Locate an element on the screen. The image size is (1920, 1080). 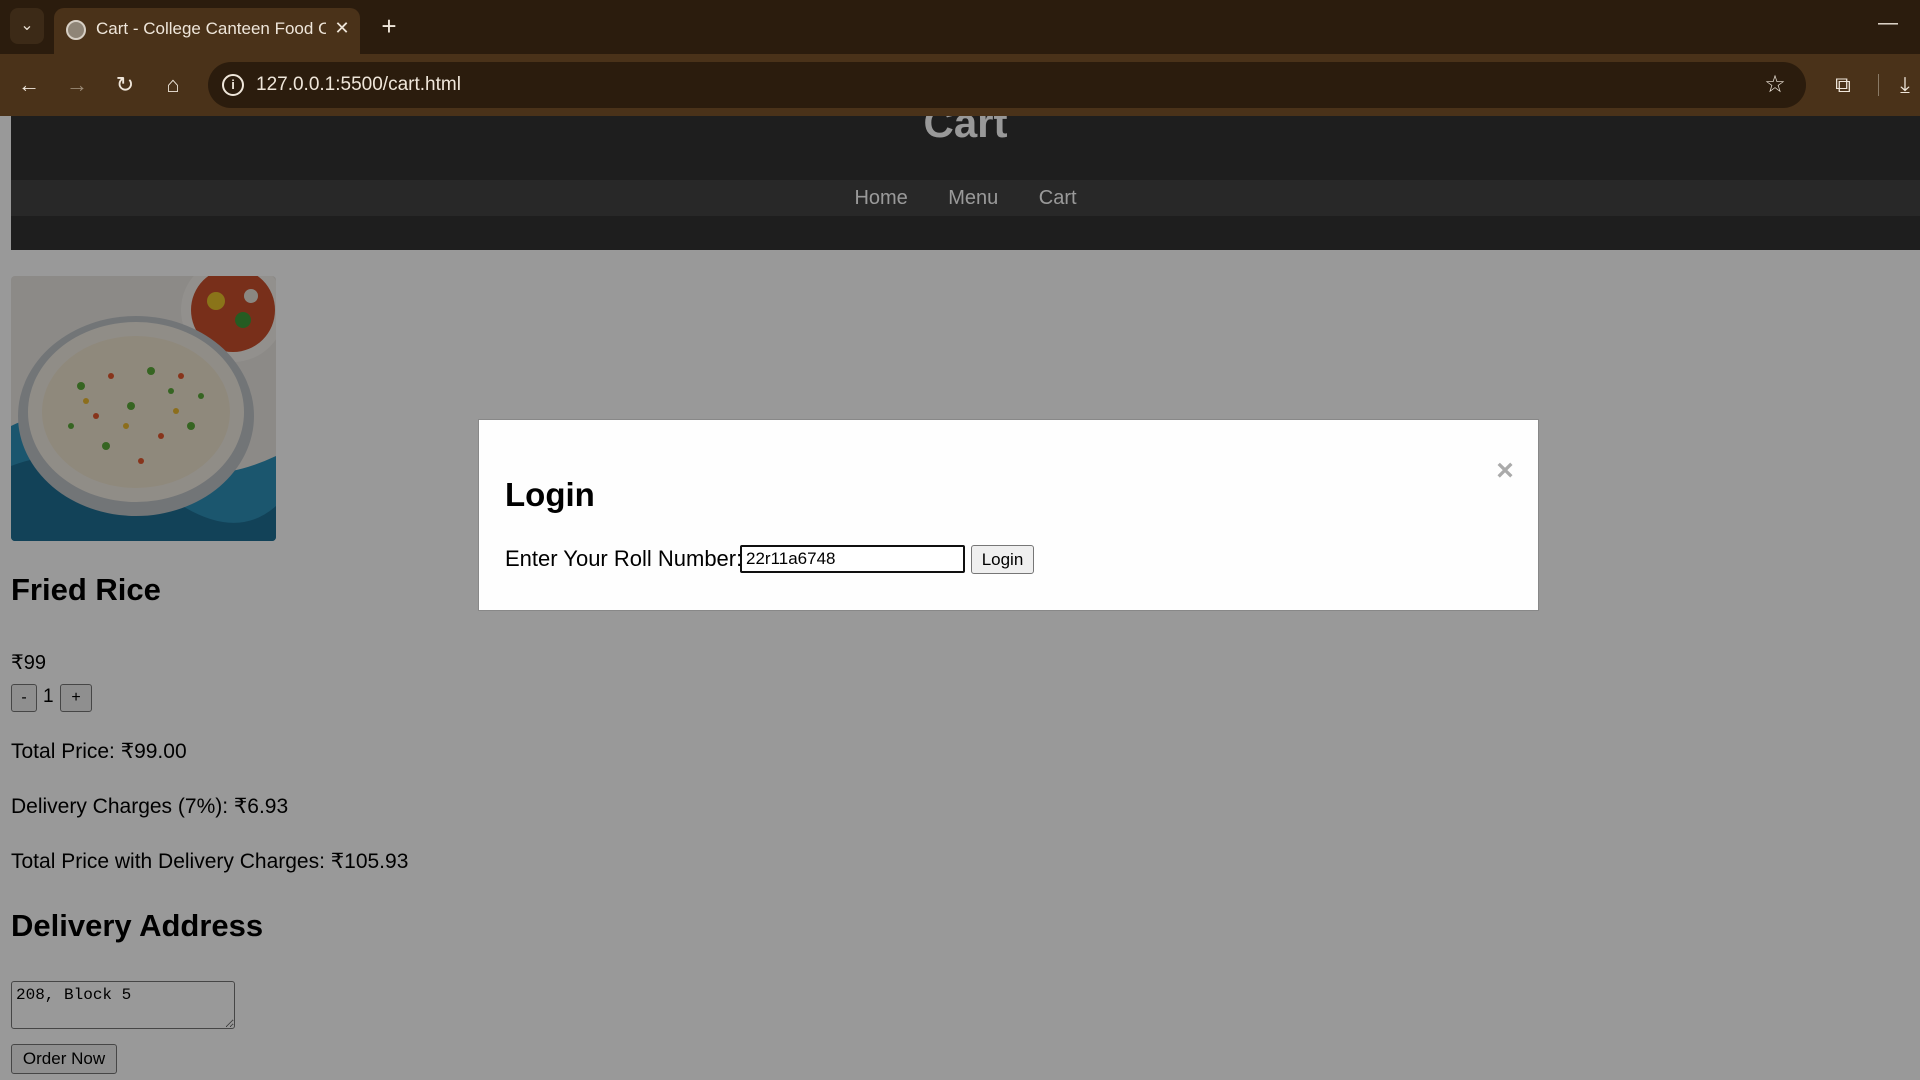
url-text: 127.0.0.1:5500/cart.html is located at coordinates (358, 85).